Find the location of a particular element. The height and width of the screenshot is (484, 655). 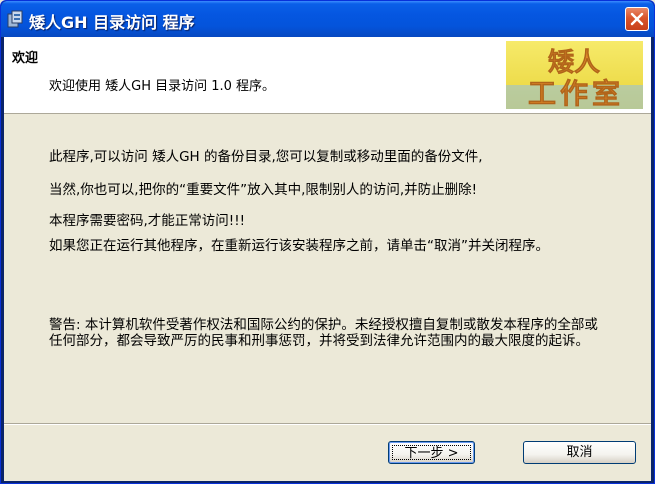

cancel-button: 取消 is located at coordinates (579, 452).